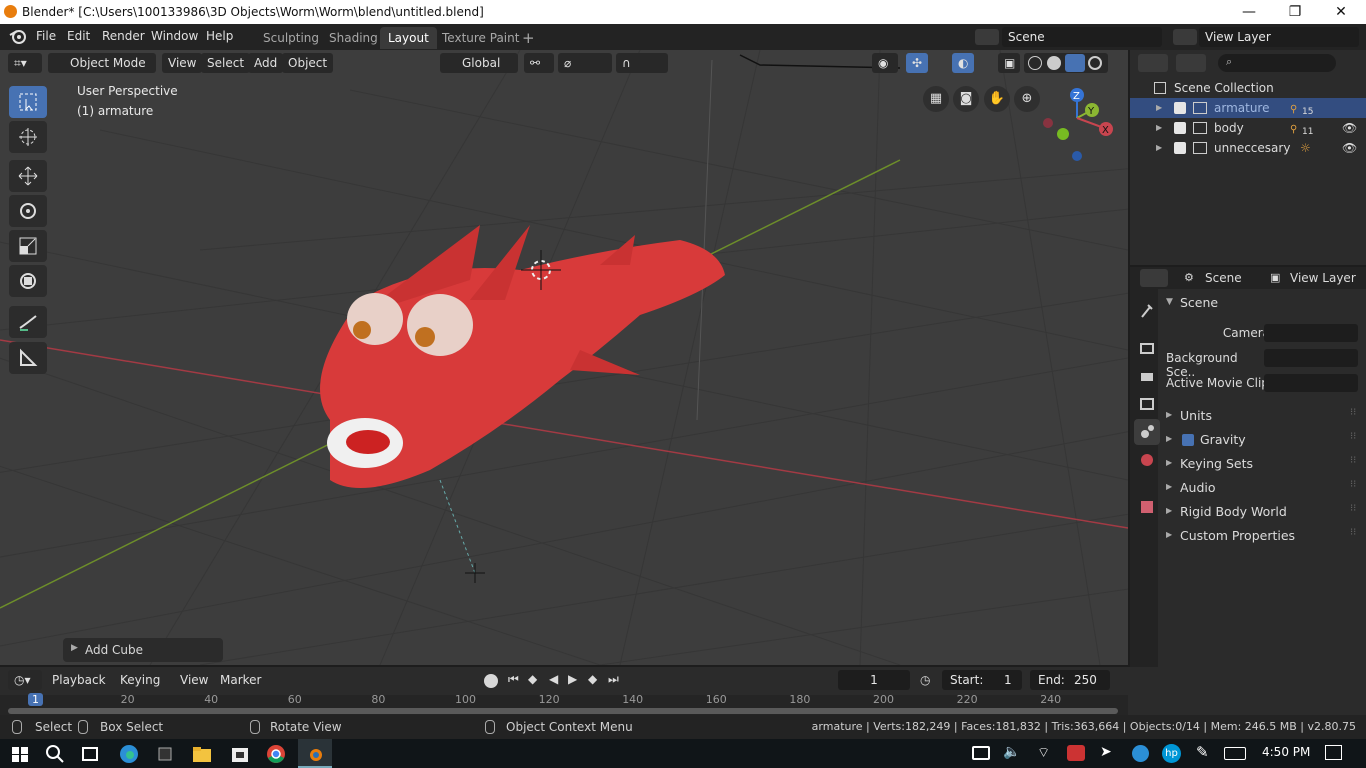  What do you see at coordinates (1277, 63) in the screenshot?
I see `outliner-search-input` at bounding box center [1277, 63].